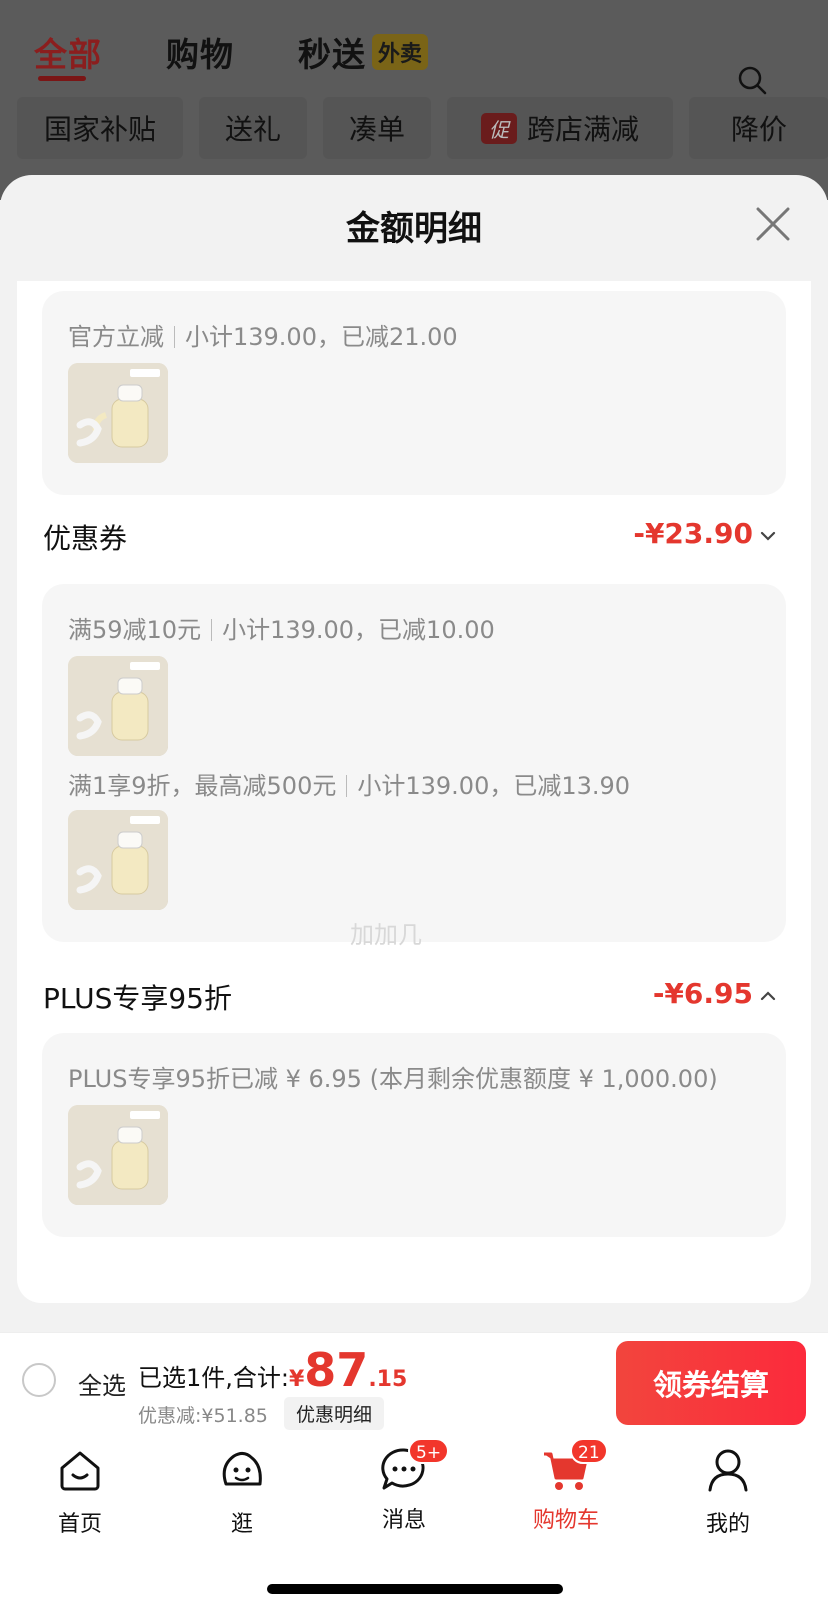 This screenshot has width=828, height=1611. I want to click on sheet-title: 金额明细, so click(414, 229).